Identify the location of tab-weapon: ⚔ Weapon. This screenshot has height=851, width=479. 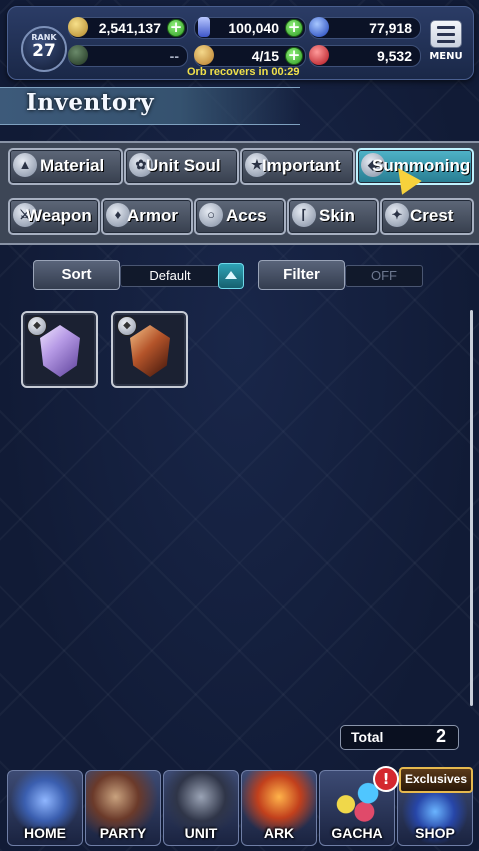
(54, 216).